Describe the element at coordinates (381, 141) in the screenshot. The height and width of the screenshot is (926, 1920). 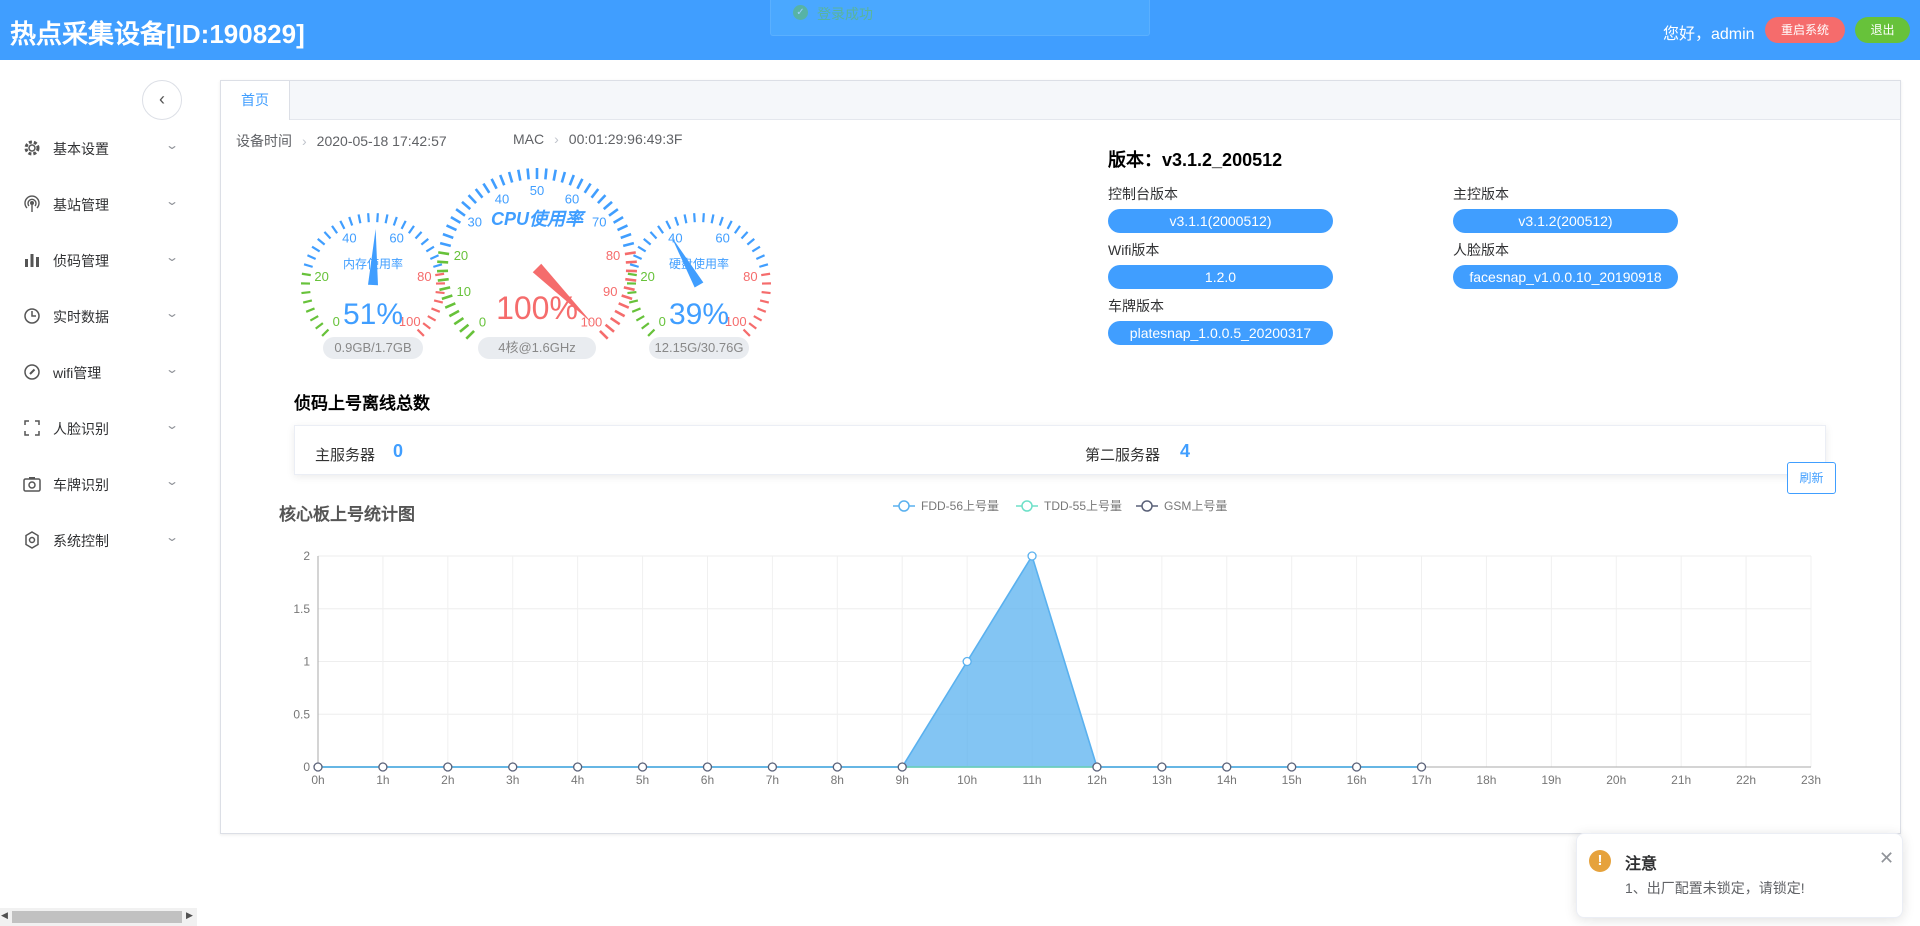
I see `device-time-value: 2020-05-18 17:42:57` at that location.